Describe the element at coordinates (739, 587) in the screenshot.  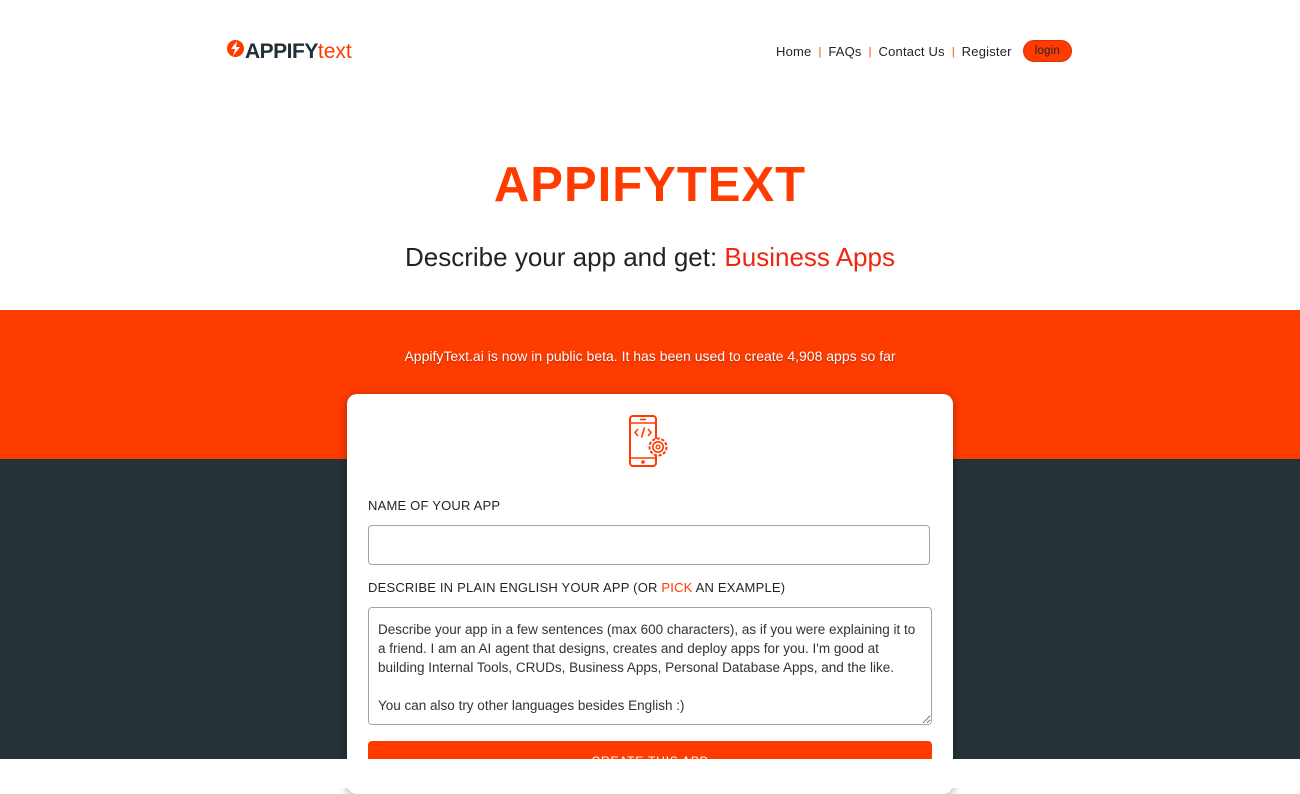
I see `describe-label-suffix: AN EXAMPLE)` at that location.